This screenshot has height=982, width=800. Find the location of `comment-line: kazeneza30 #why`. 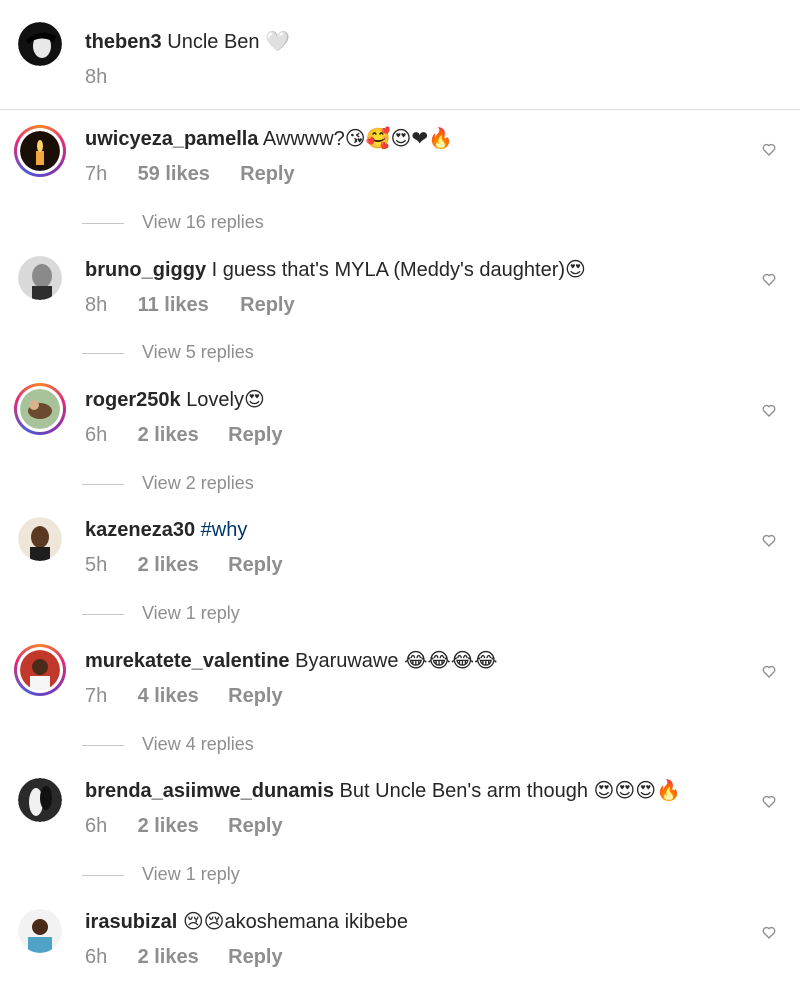

comment-line: kazeneza30 #why is located at coordinates (166, 530).